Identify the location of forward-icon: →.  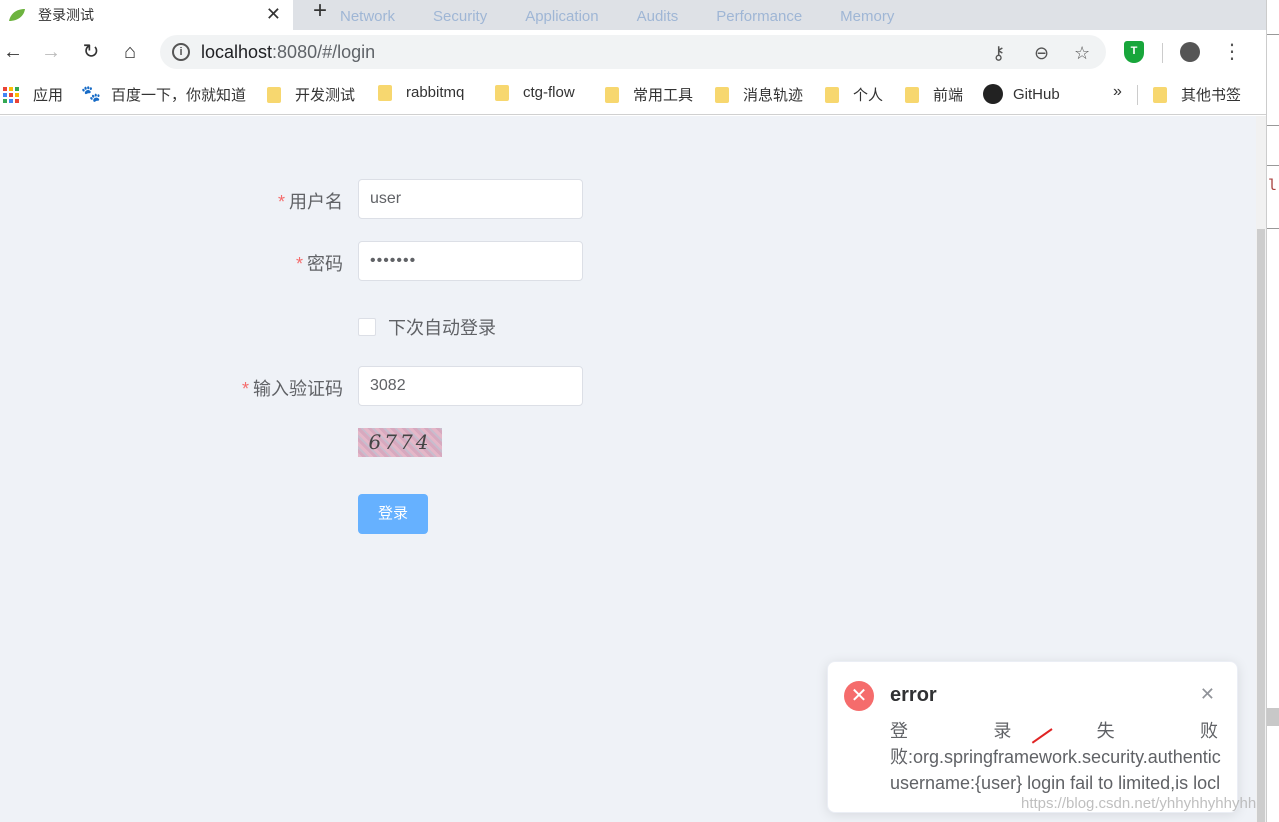
(51, 52).